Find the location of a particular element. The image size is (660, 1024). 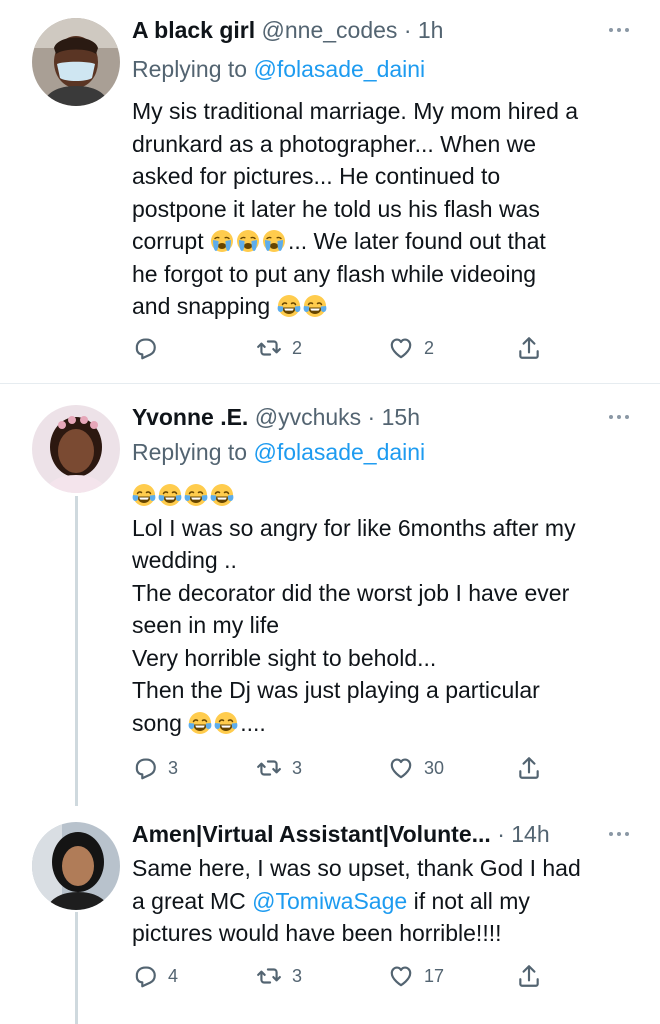

reply-button: 3 is located at coordinates (155, 768).